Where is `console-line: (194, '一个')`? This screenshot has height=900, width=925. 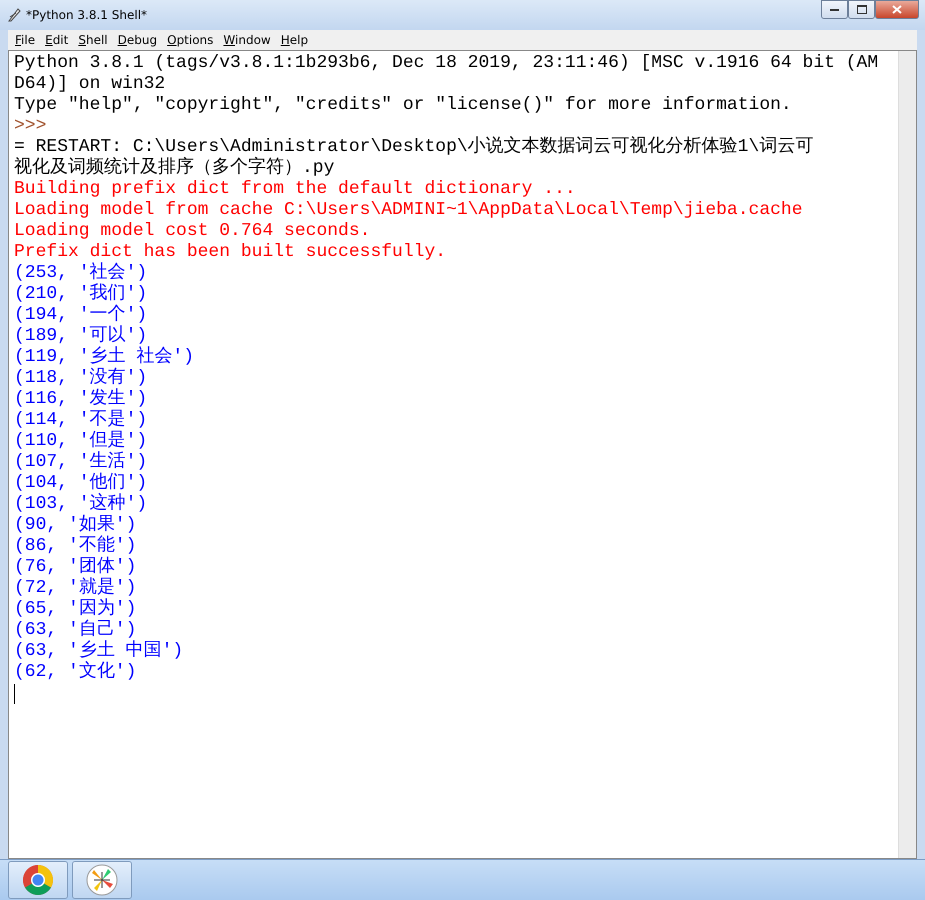 console-line: (194, '一个') is located at coordinates (81, 315).